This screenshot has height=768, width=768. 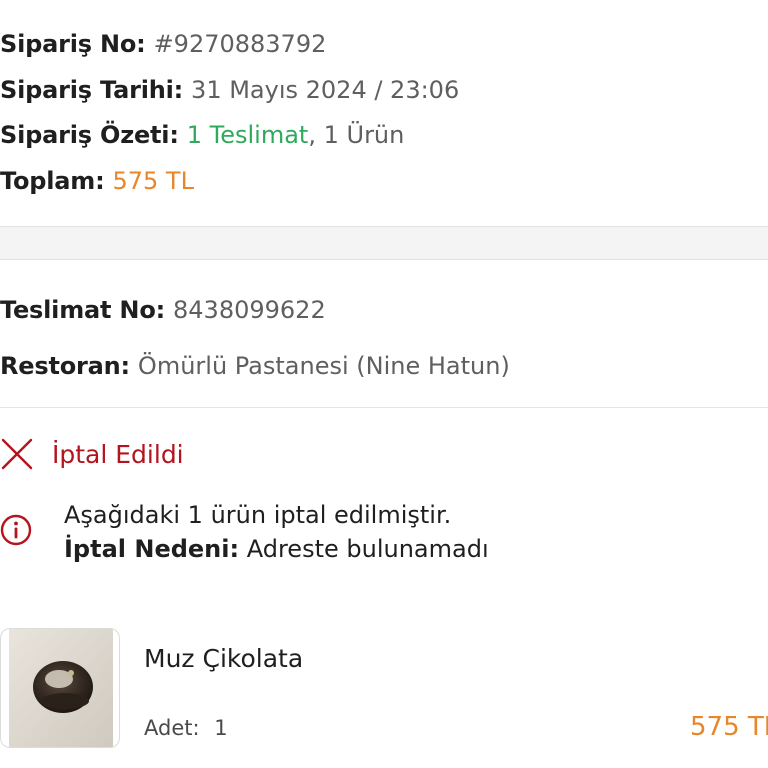 What do you see at coordinates (89, 135) in the screenshot?
I see `order-summary-label: Sipariş Özeti:` at bounding box center [89, 135].